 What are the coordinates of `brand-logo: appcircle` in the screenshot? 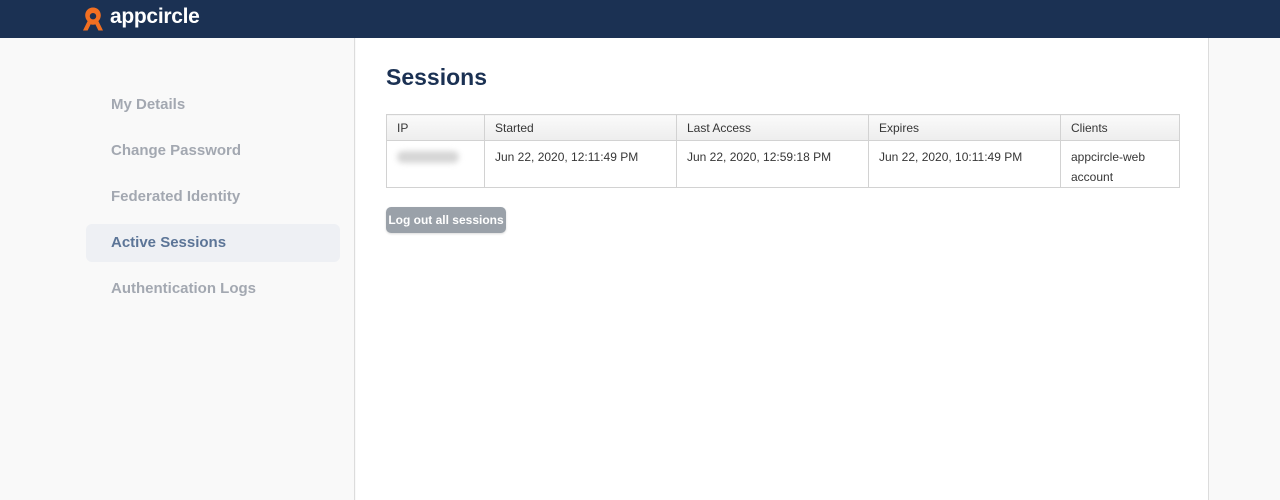 It's located at (140, 19).